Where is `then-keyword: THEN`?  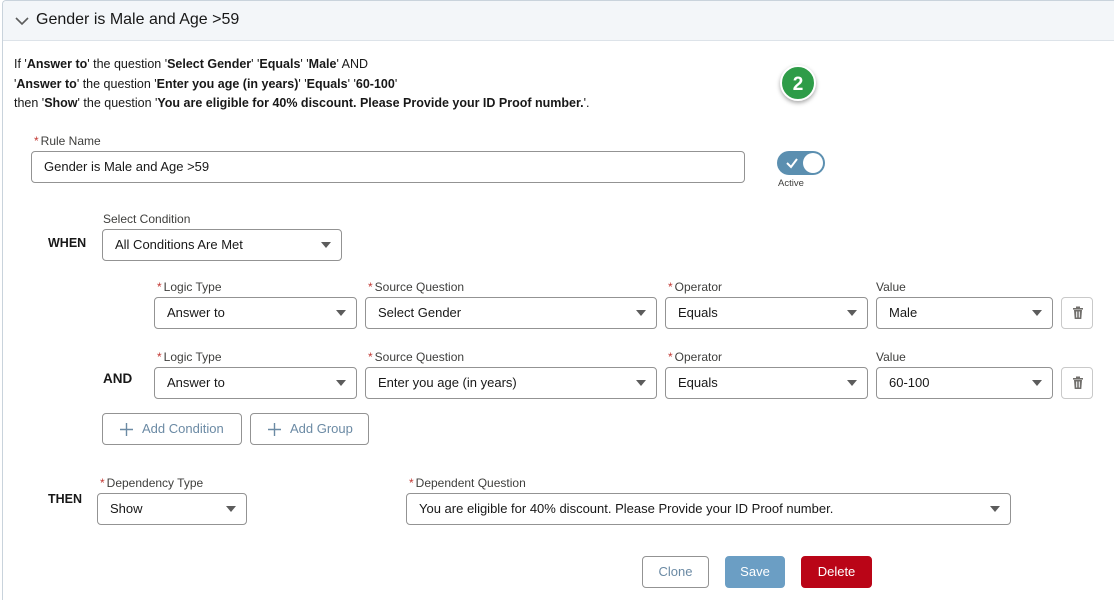 then-keyword: THEN is located at coordinates (65, 499).